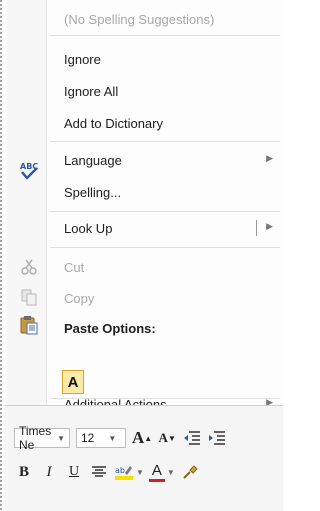  I want to click on mini-toolbar-row-1: Times Ne ▼ 12 ▼ A ▲ A ▼, so click(123, 438).